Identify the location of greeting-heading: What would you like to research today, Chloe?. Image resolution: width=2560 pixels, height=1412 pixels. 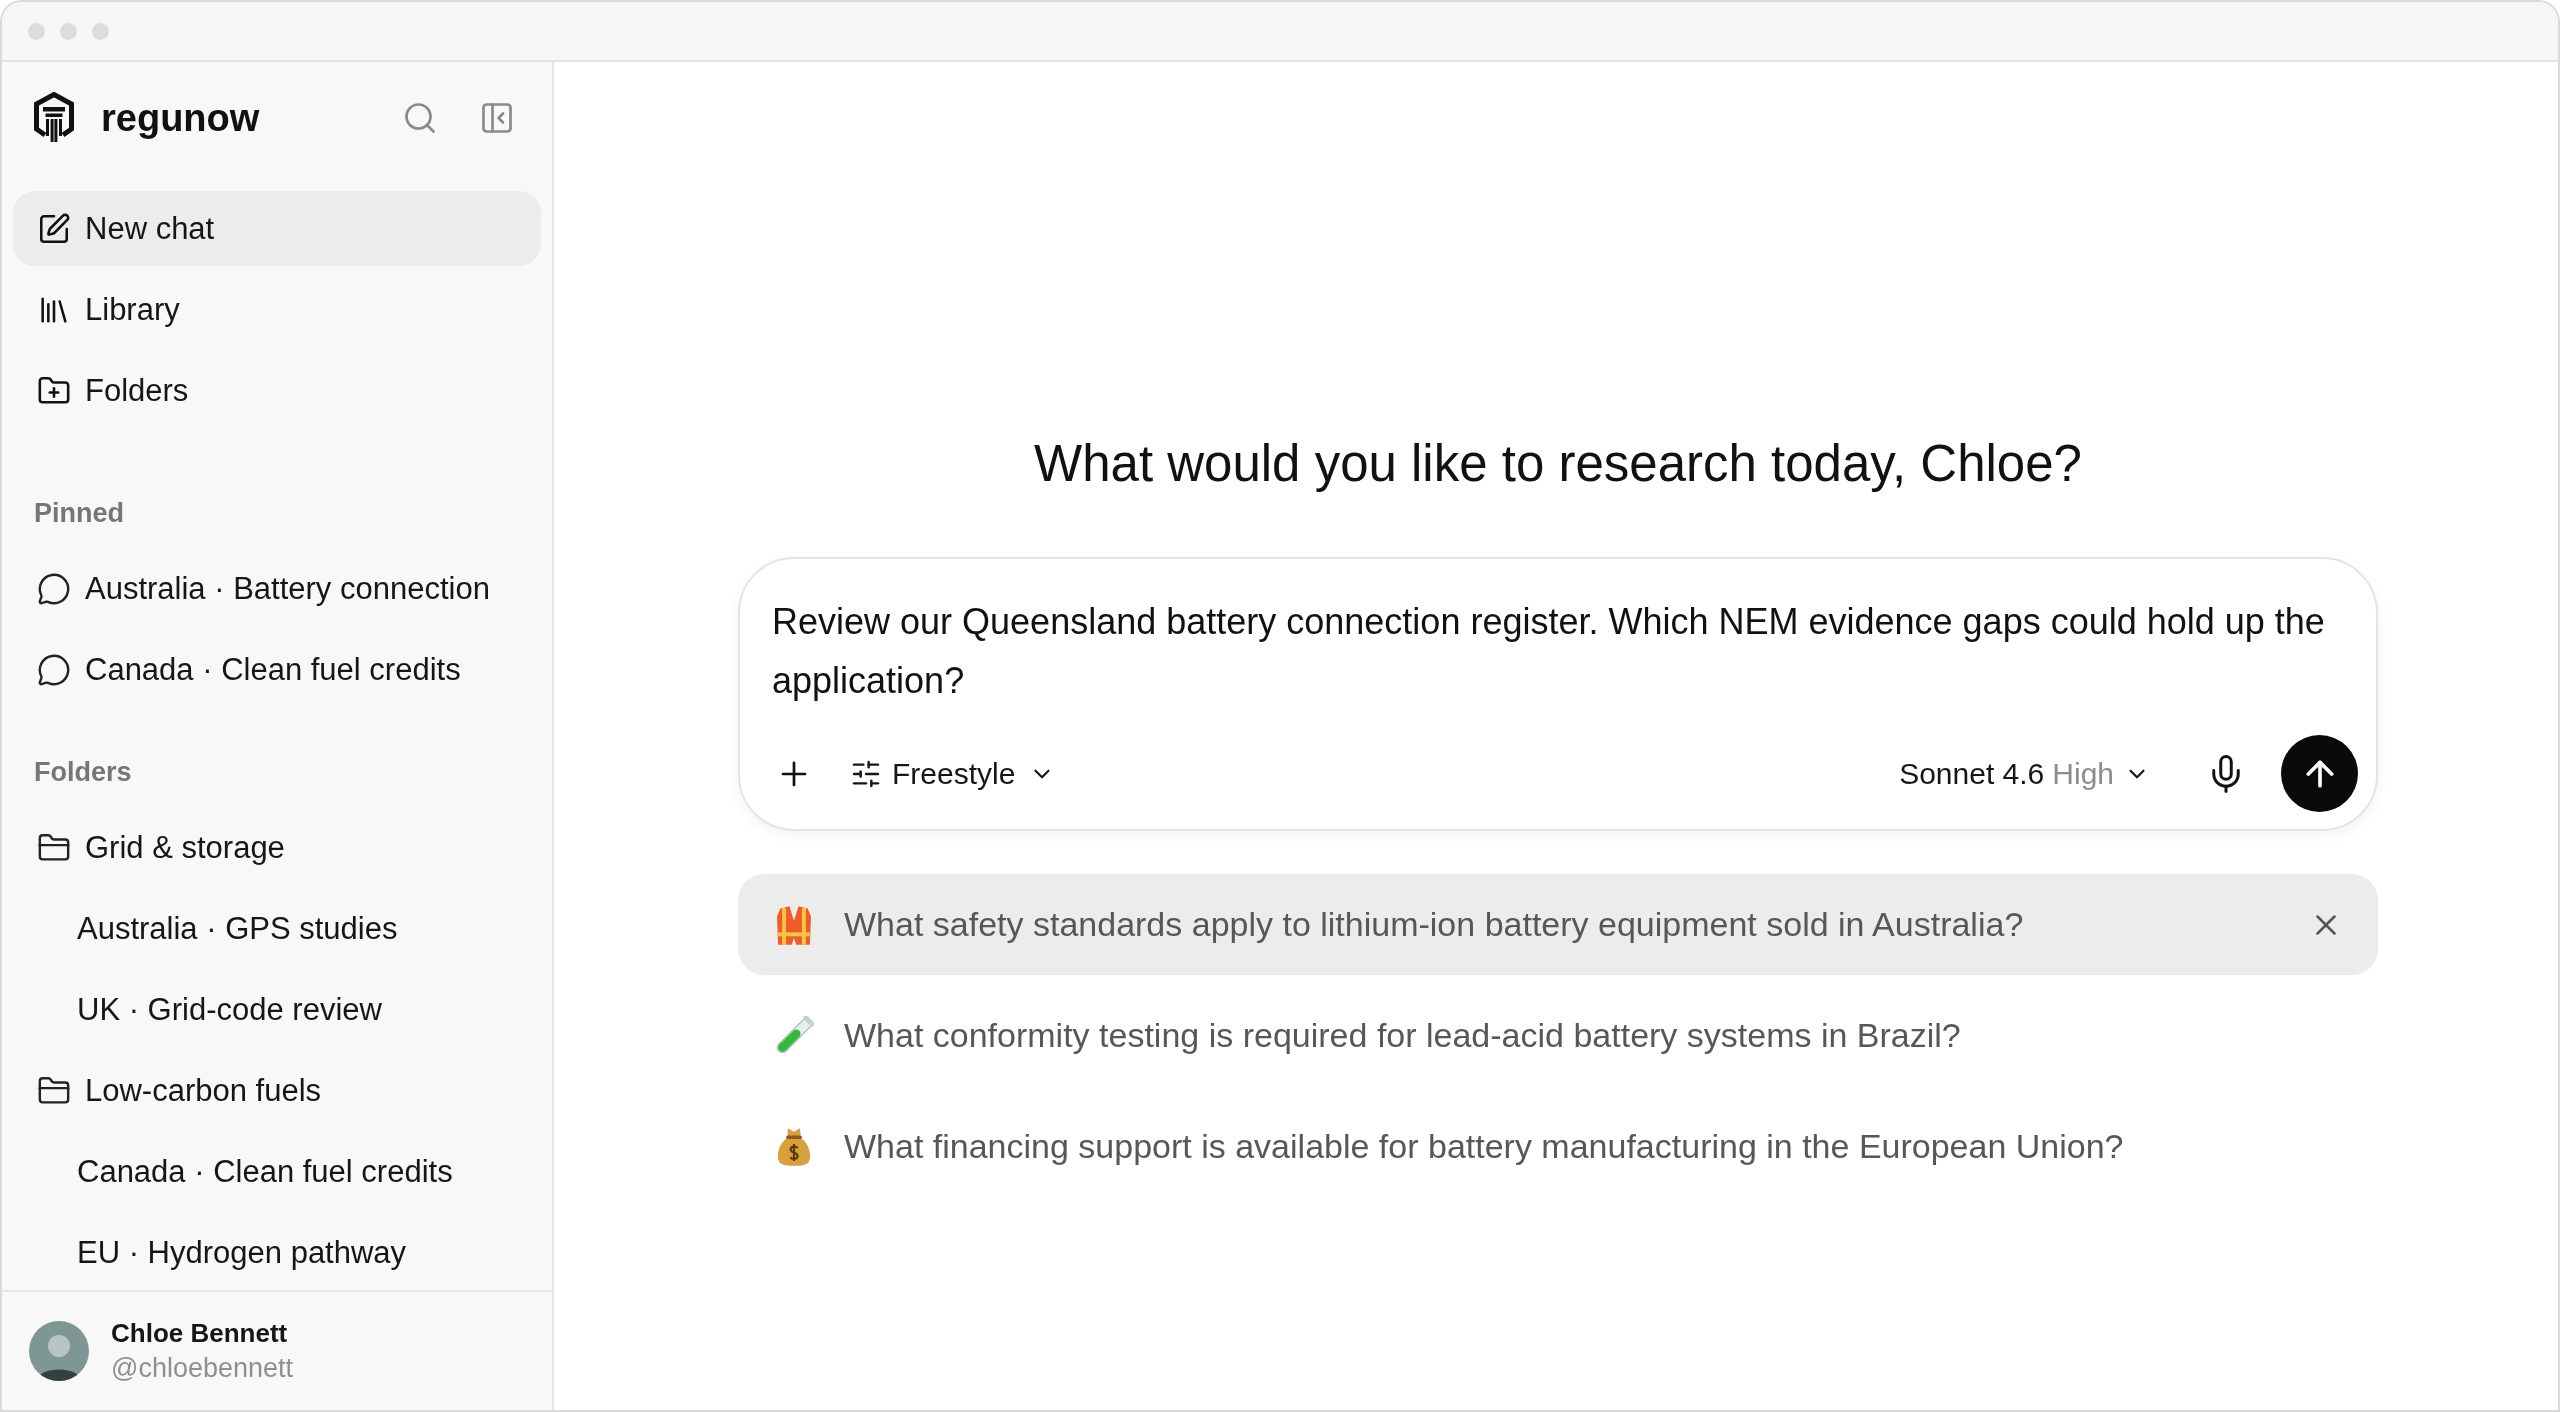
(1558, 464).